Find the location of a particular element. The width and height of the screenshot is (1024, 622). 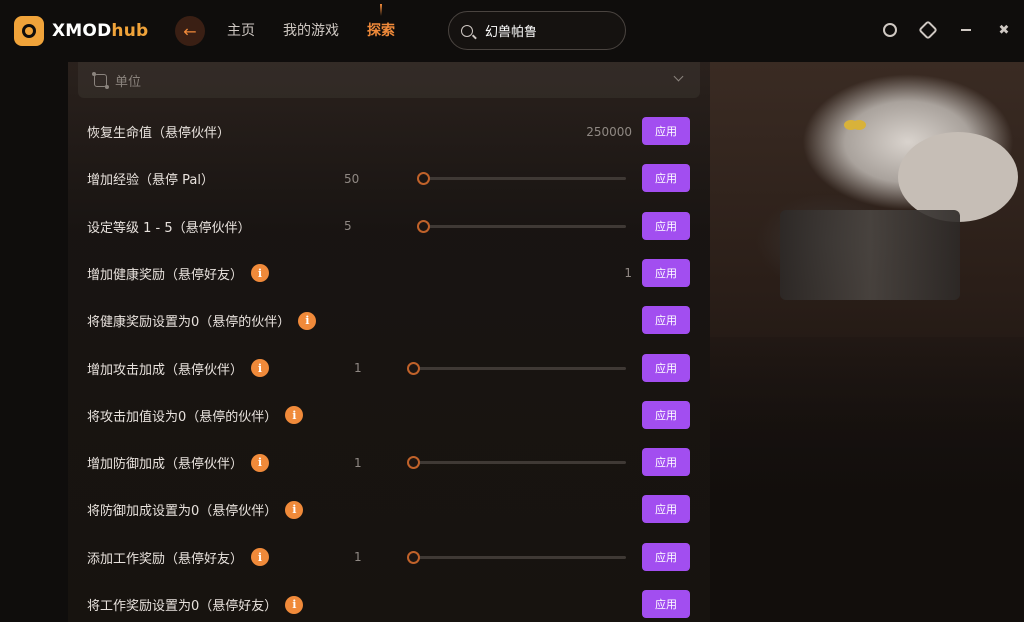

unit-icon is located at coordinates (100, 80).